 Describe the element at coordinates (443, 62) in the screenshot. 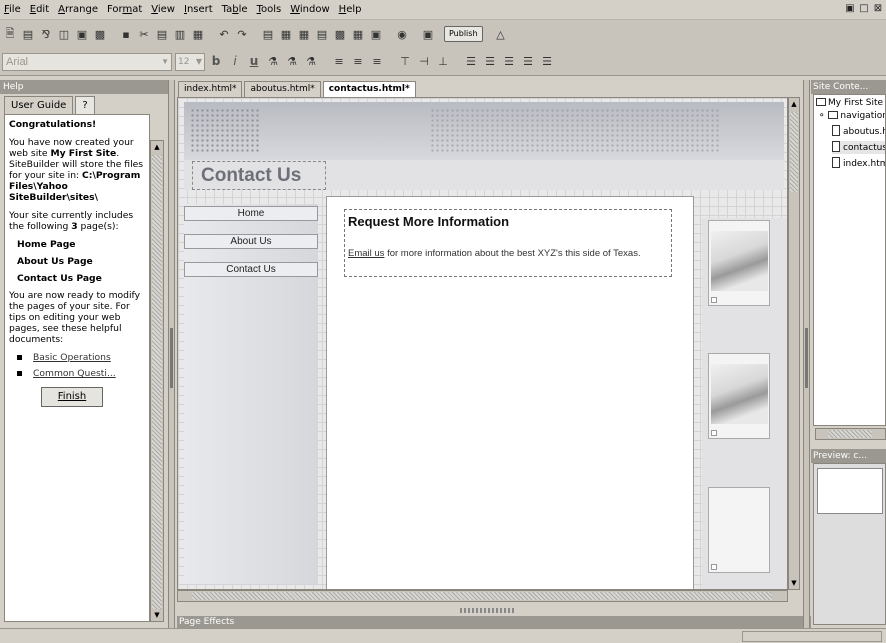

I see `valign-bottom-icon: ⊥` at that location.